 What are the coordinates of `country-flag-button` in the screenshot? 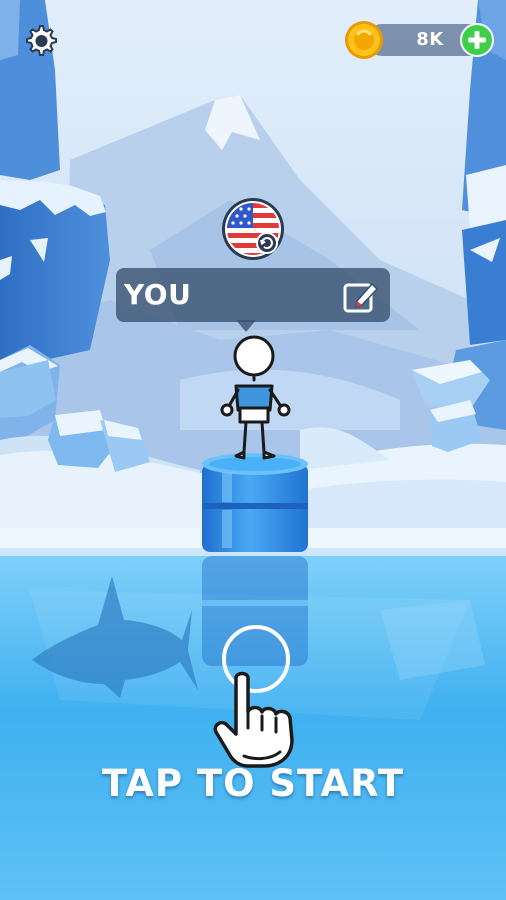 It's located at (253, 229).